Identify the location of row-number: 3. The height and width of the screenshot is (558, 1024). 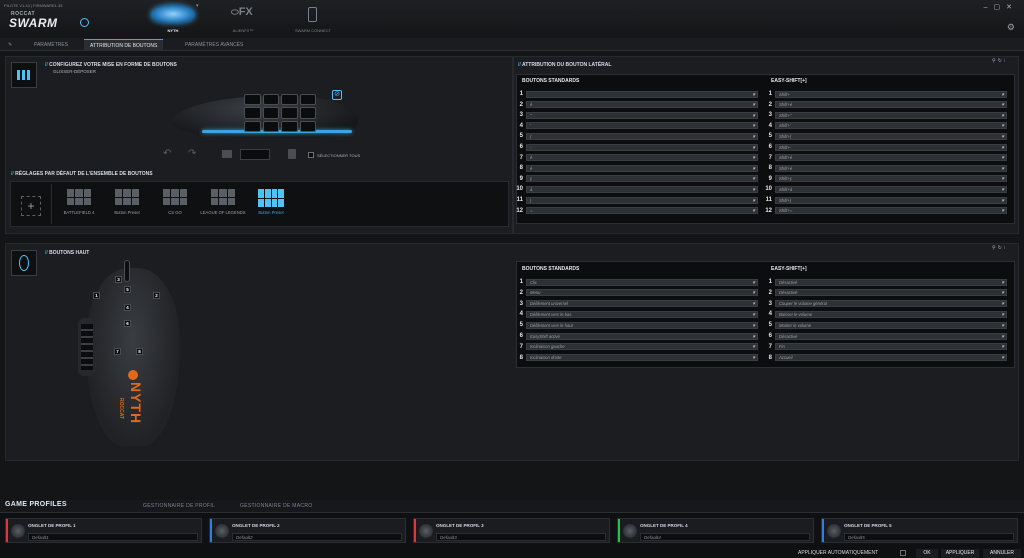
(521, 115).